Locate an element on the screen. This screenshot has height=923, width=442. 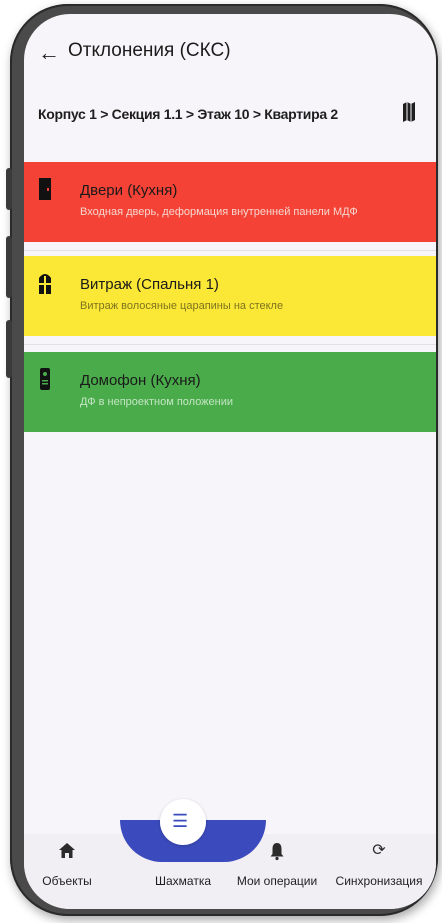
nav-label: Объекты is located at coordinates (67, 881).